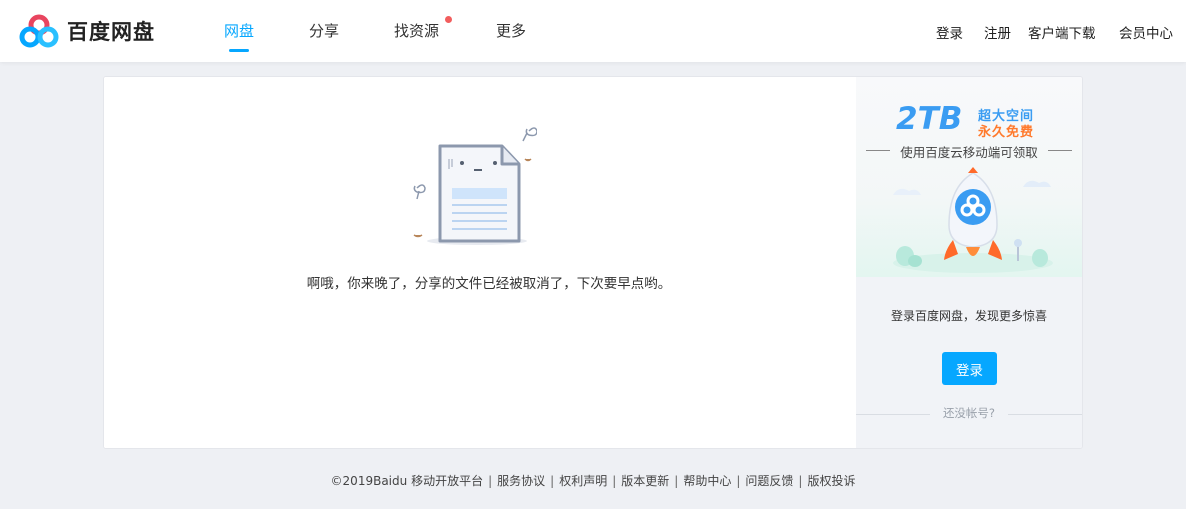 Image resolution: width=1186 pixels, height=509 pixels. What do you see at coordinates (324, 30) in the screenshot?
I see `nav-item-share: 分享` at bounding box center [324, 30].